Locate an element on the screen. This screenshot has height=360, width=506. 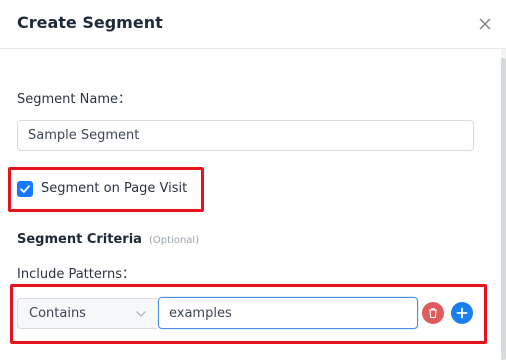
plus-icon is located at coordinates (462, 313).